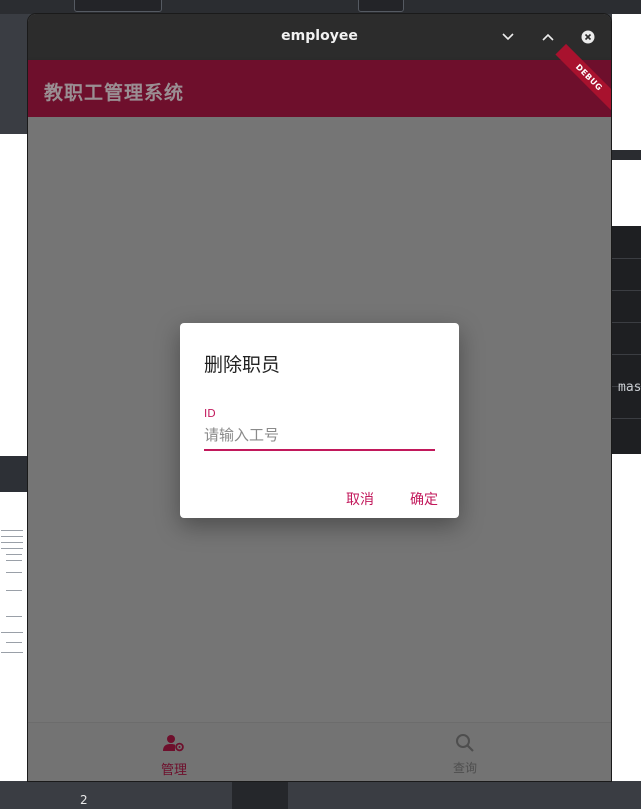  Describe the element at coordinates (242, 365) in the screenshot. I see `dialog-title: 删除职员` at that location.